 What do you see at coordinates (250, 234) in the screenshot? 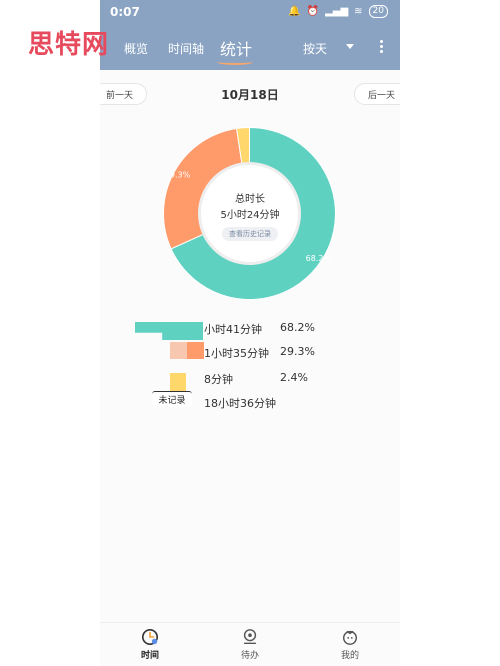
I see `view-history-button: 查看历史记录` at bounding box center [250, 234].